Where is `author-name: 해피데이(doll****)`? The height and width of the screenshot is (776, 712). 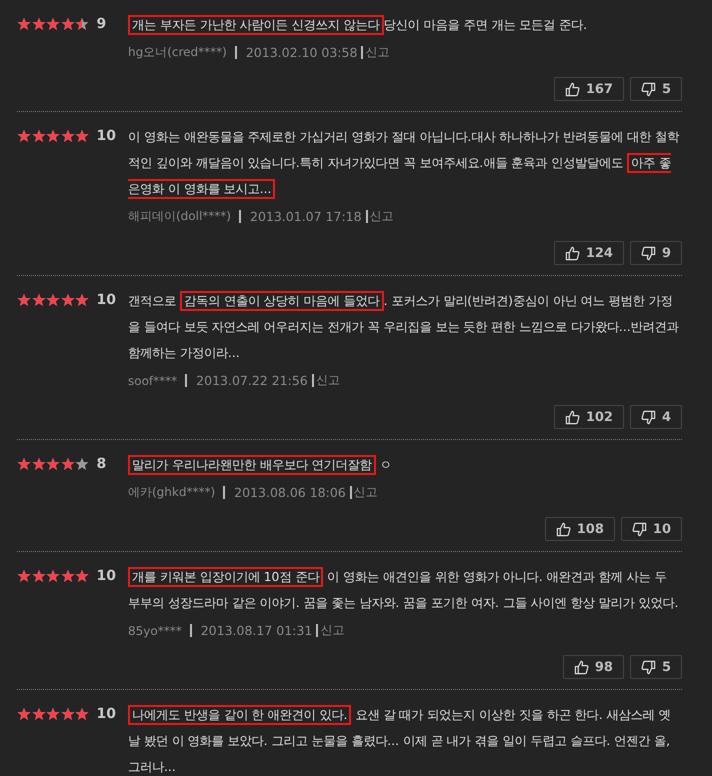
author-name: 해피데이(doll****) is located at coordinates (180, 216).